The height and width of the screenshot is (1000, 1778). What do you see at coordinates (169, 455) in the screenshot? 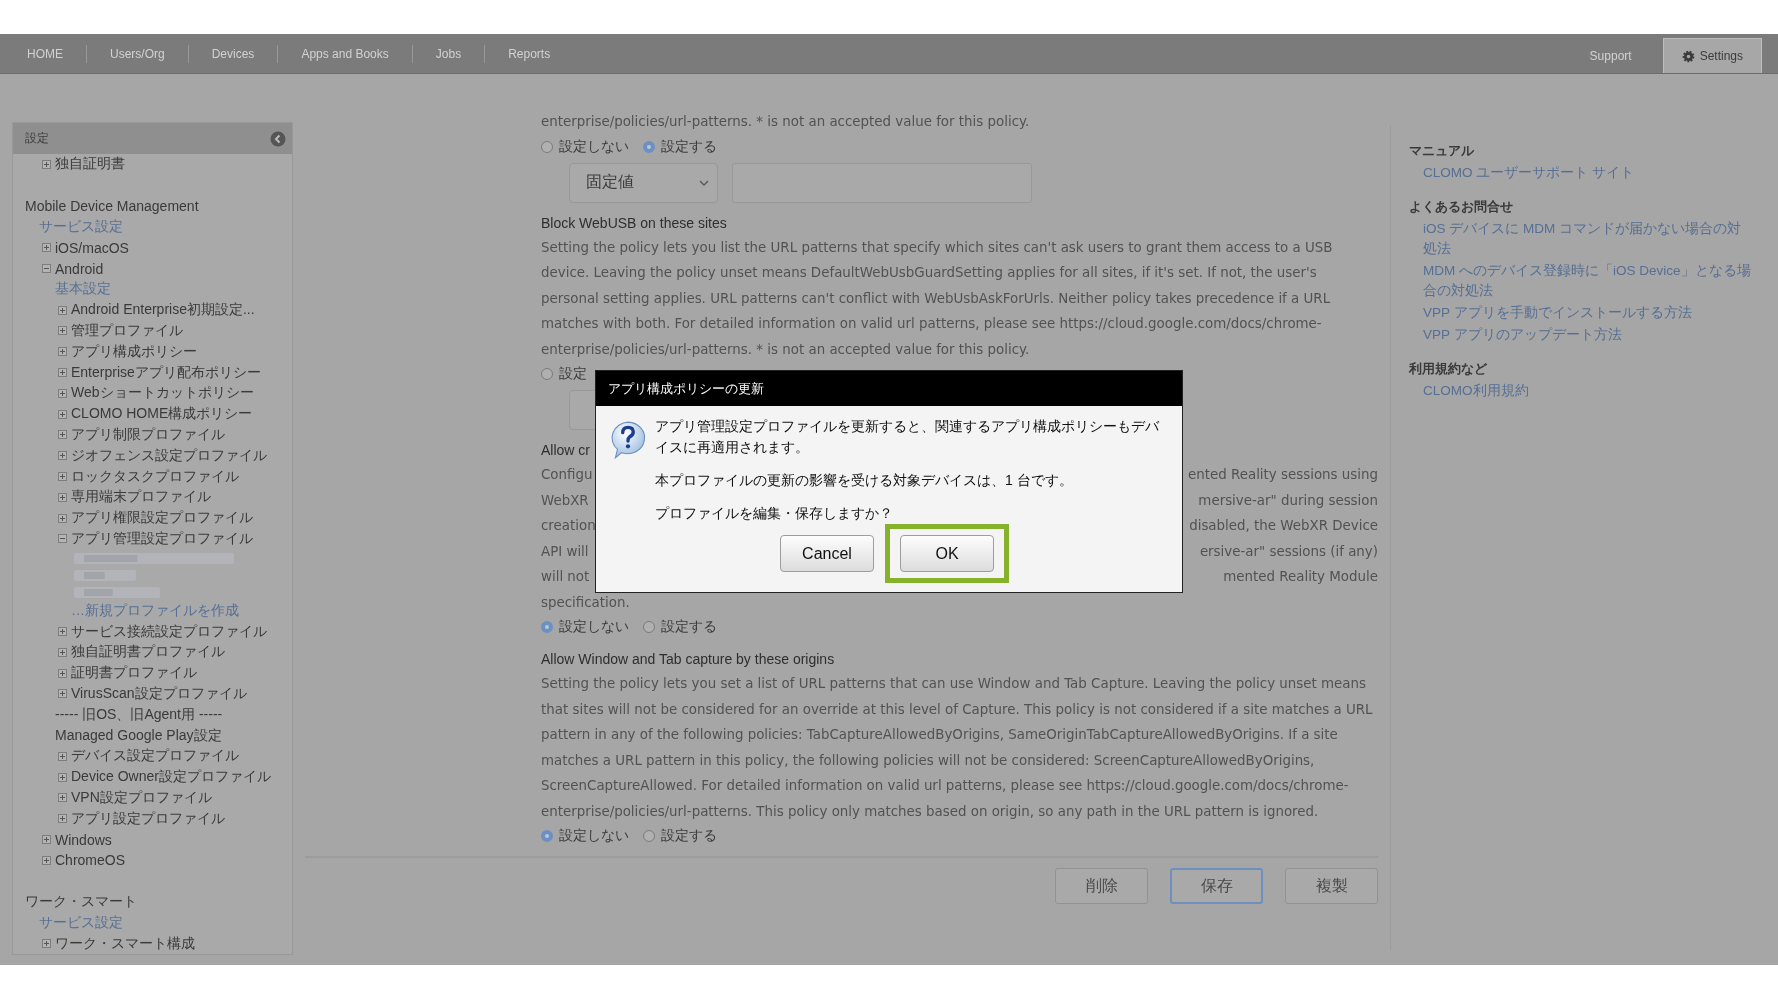
I see `tree-item: ジオフェンス設定プロファイル` at bounding box center [169, 455].